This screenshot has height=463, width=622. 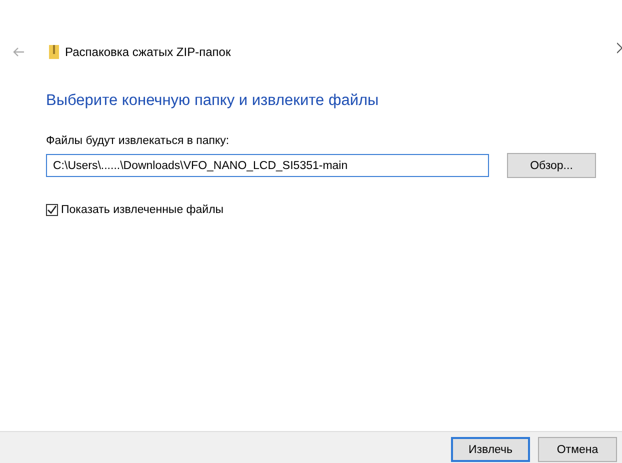 What do you see at coordinates (54, 52) in the screenshot?
I see `zip-folder-icon` at bounding box center [54, 52].